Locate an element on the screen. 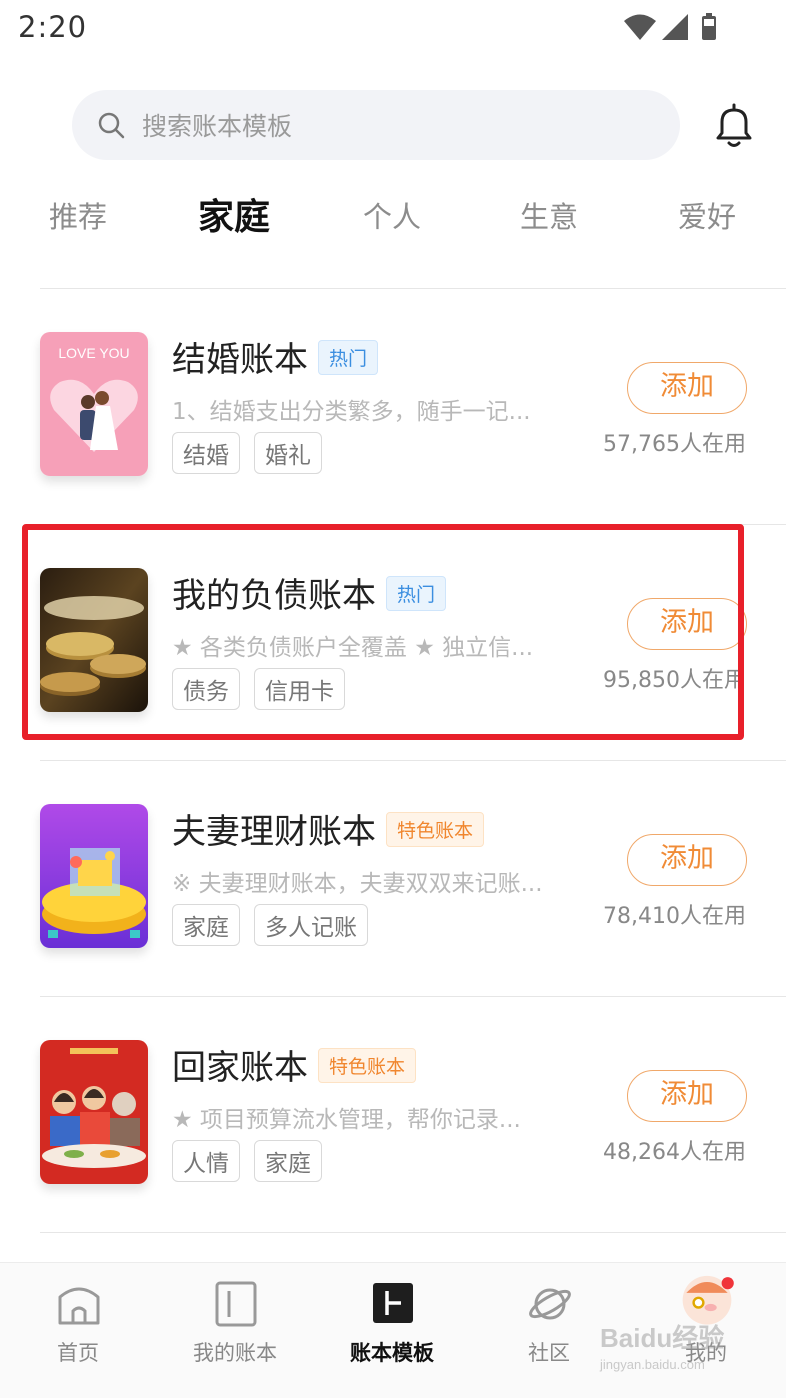 This screenshot has height=1398, width=786. home-icon is located at coordinates (79, 1306).